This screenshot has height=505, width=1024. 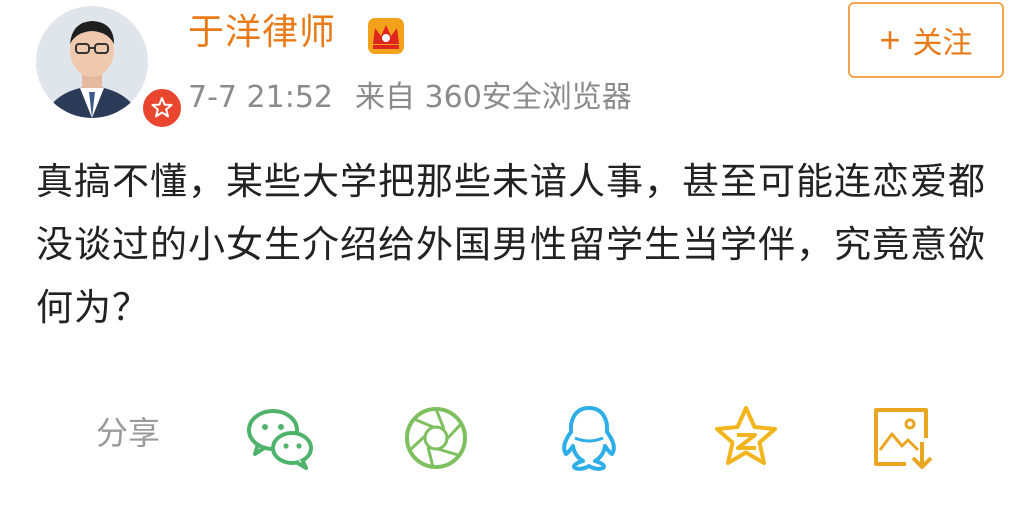 I want to click on crown-icon, so click(x=386, y=36).